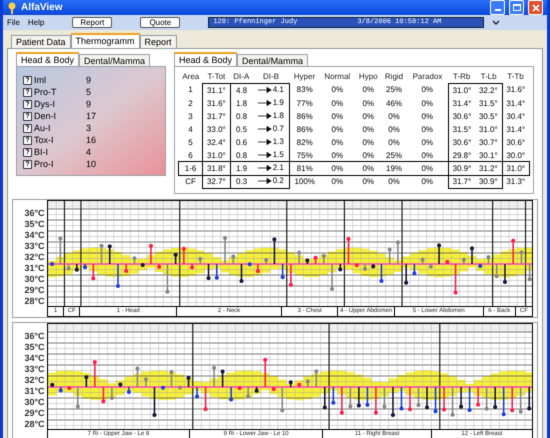  I want to click on table-cell: 2.1, so click(278, 168).